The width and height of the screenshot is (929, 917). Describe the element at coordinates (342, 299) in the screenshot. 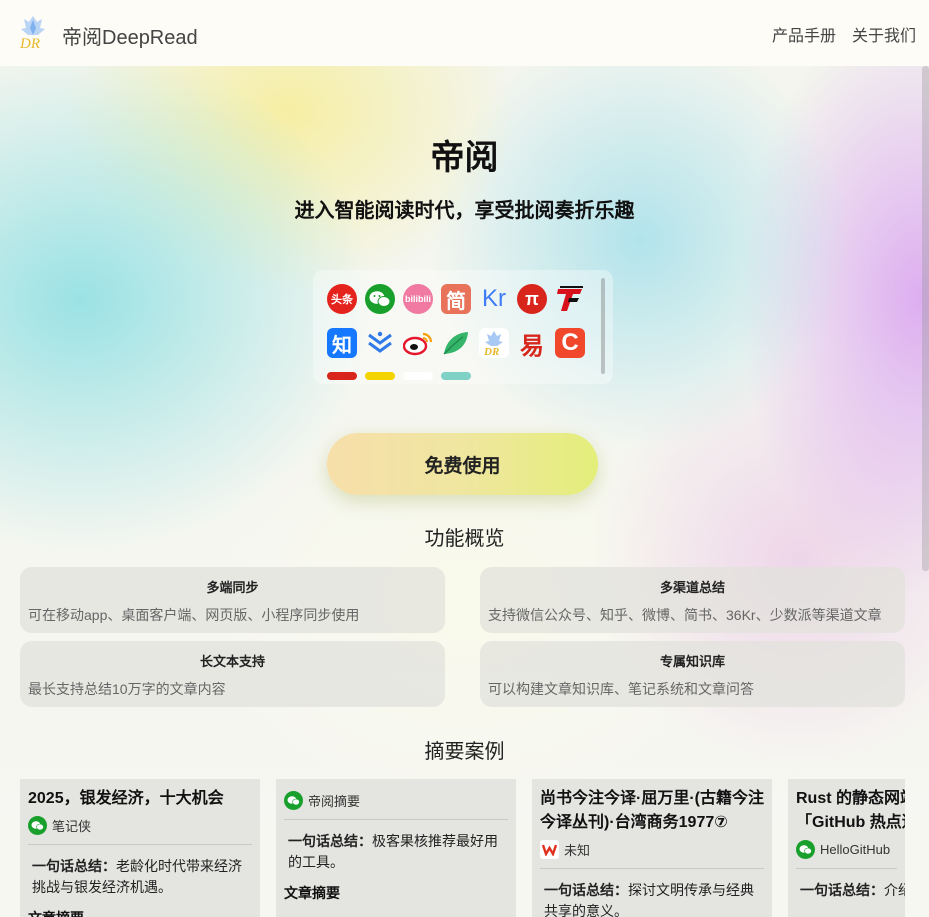

I see `toutiao-icon: 头条` at that location.